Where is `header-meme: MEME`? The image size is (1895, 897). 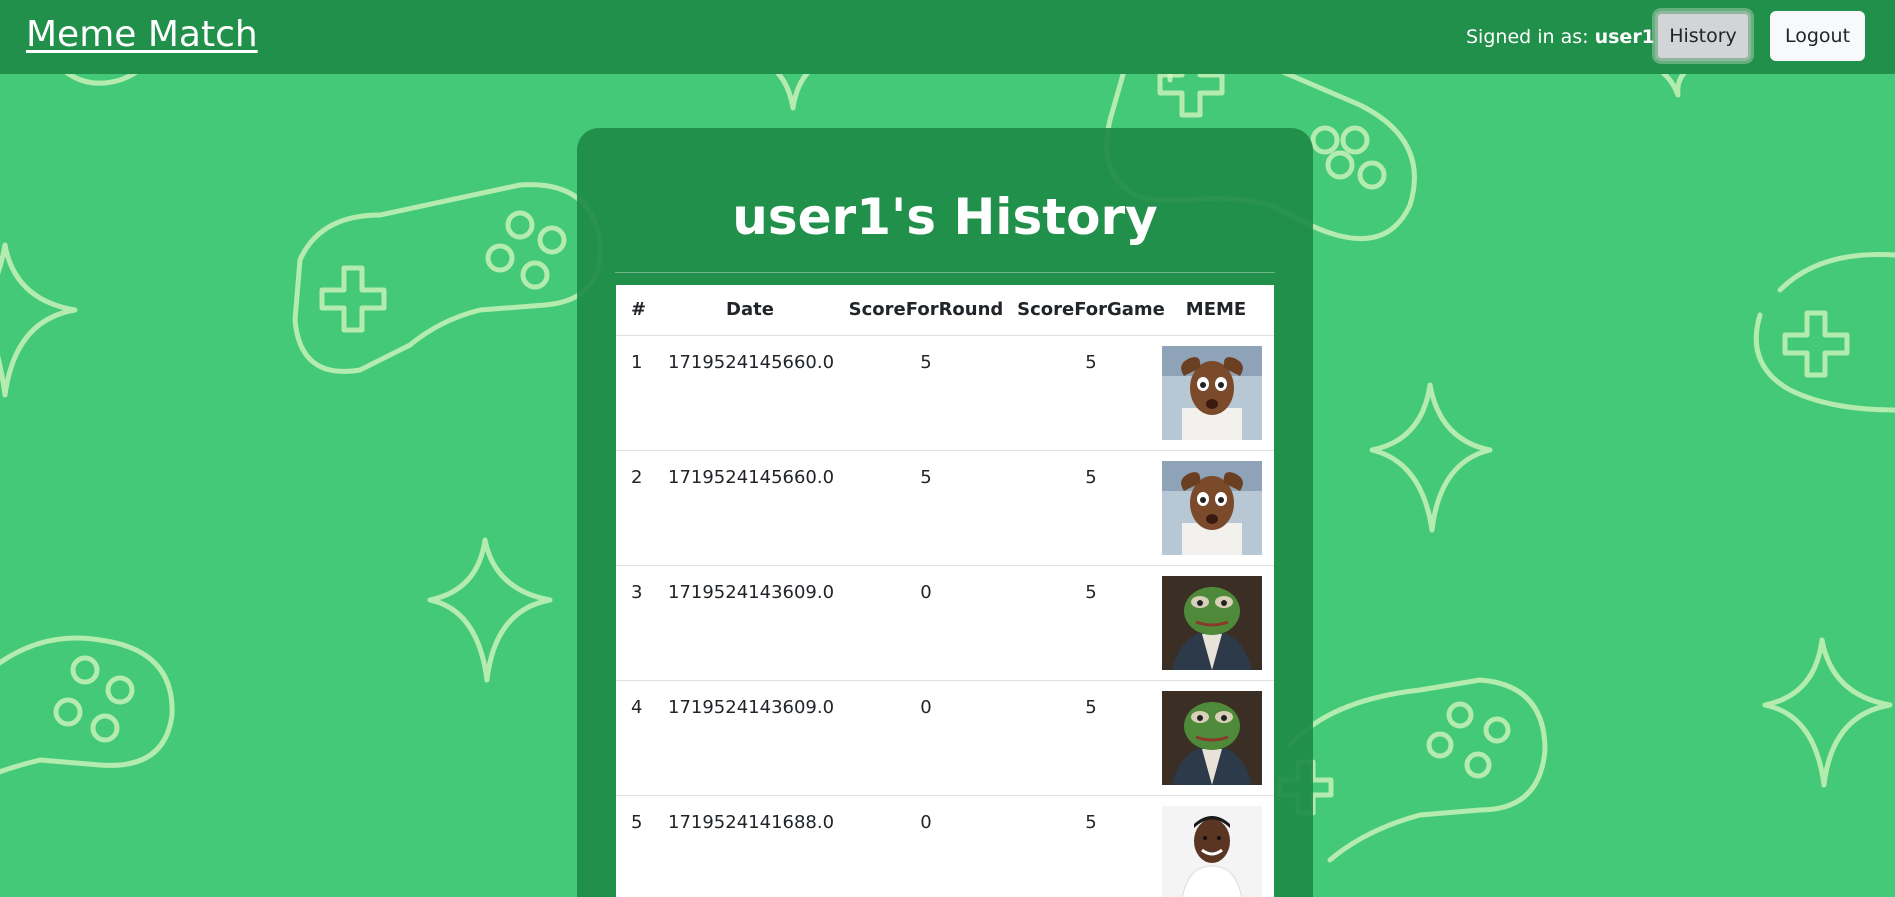 header-meme: MEME is located at coordinates (1216, 309).